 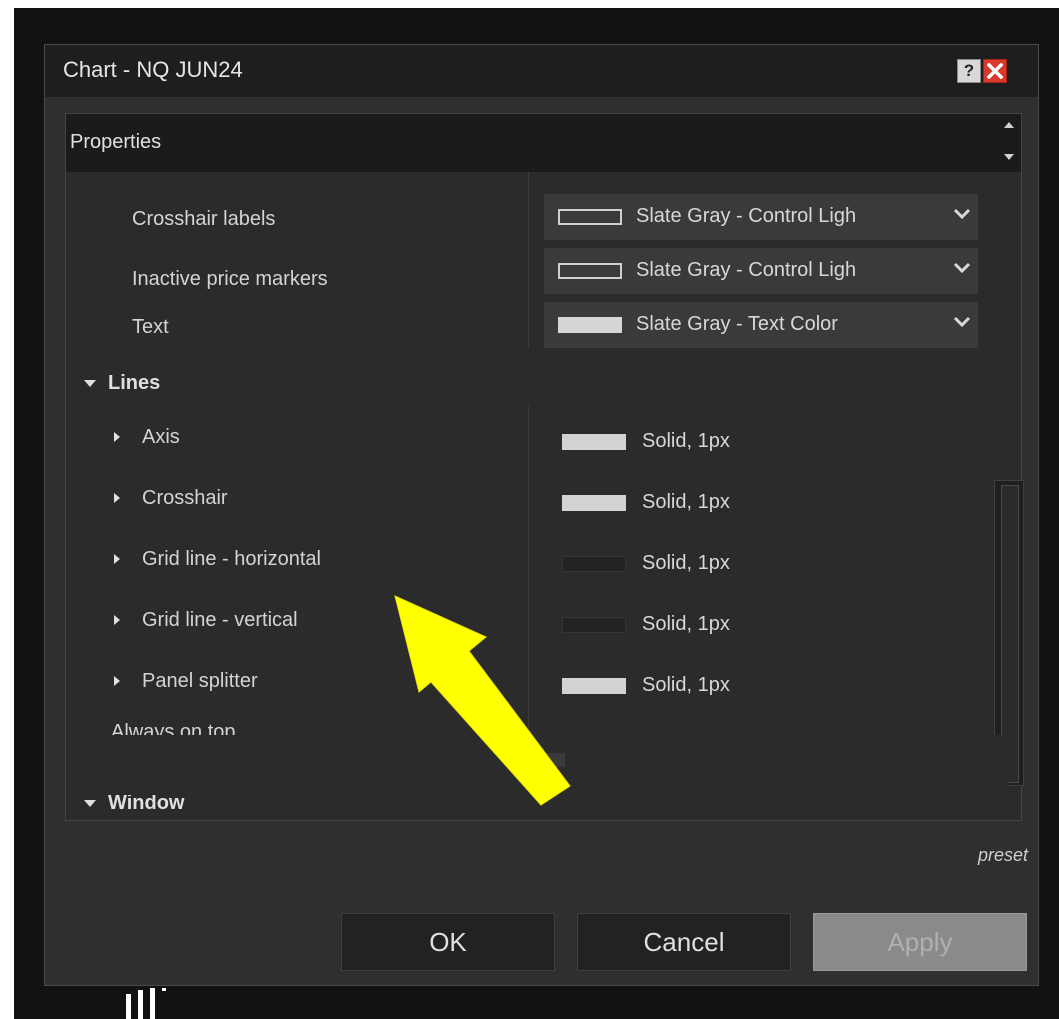 I want to click on annotation-arrow, so click(x=482, y=700).